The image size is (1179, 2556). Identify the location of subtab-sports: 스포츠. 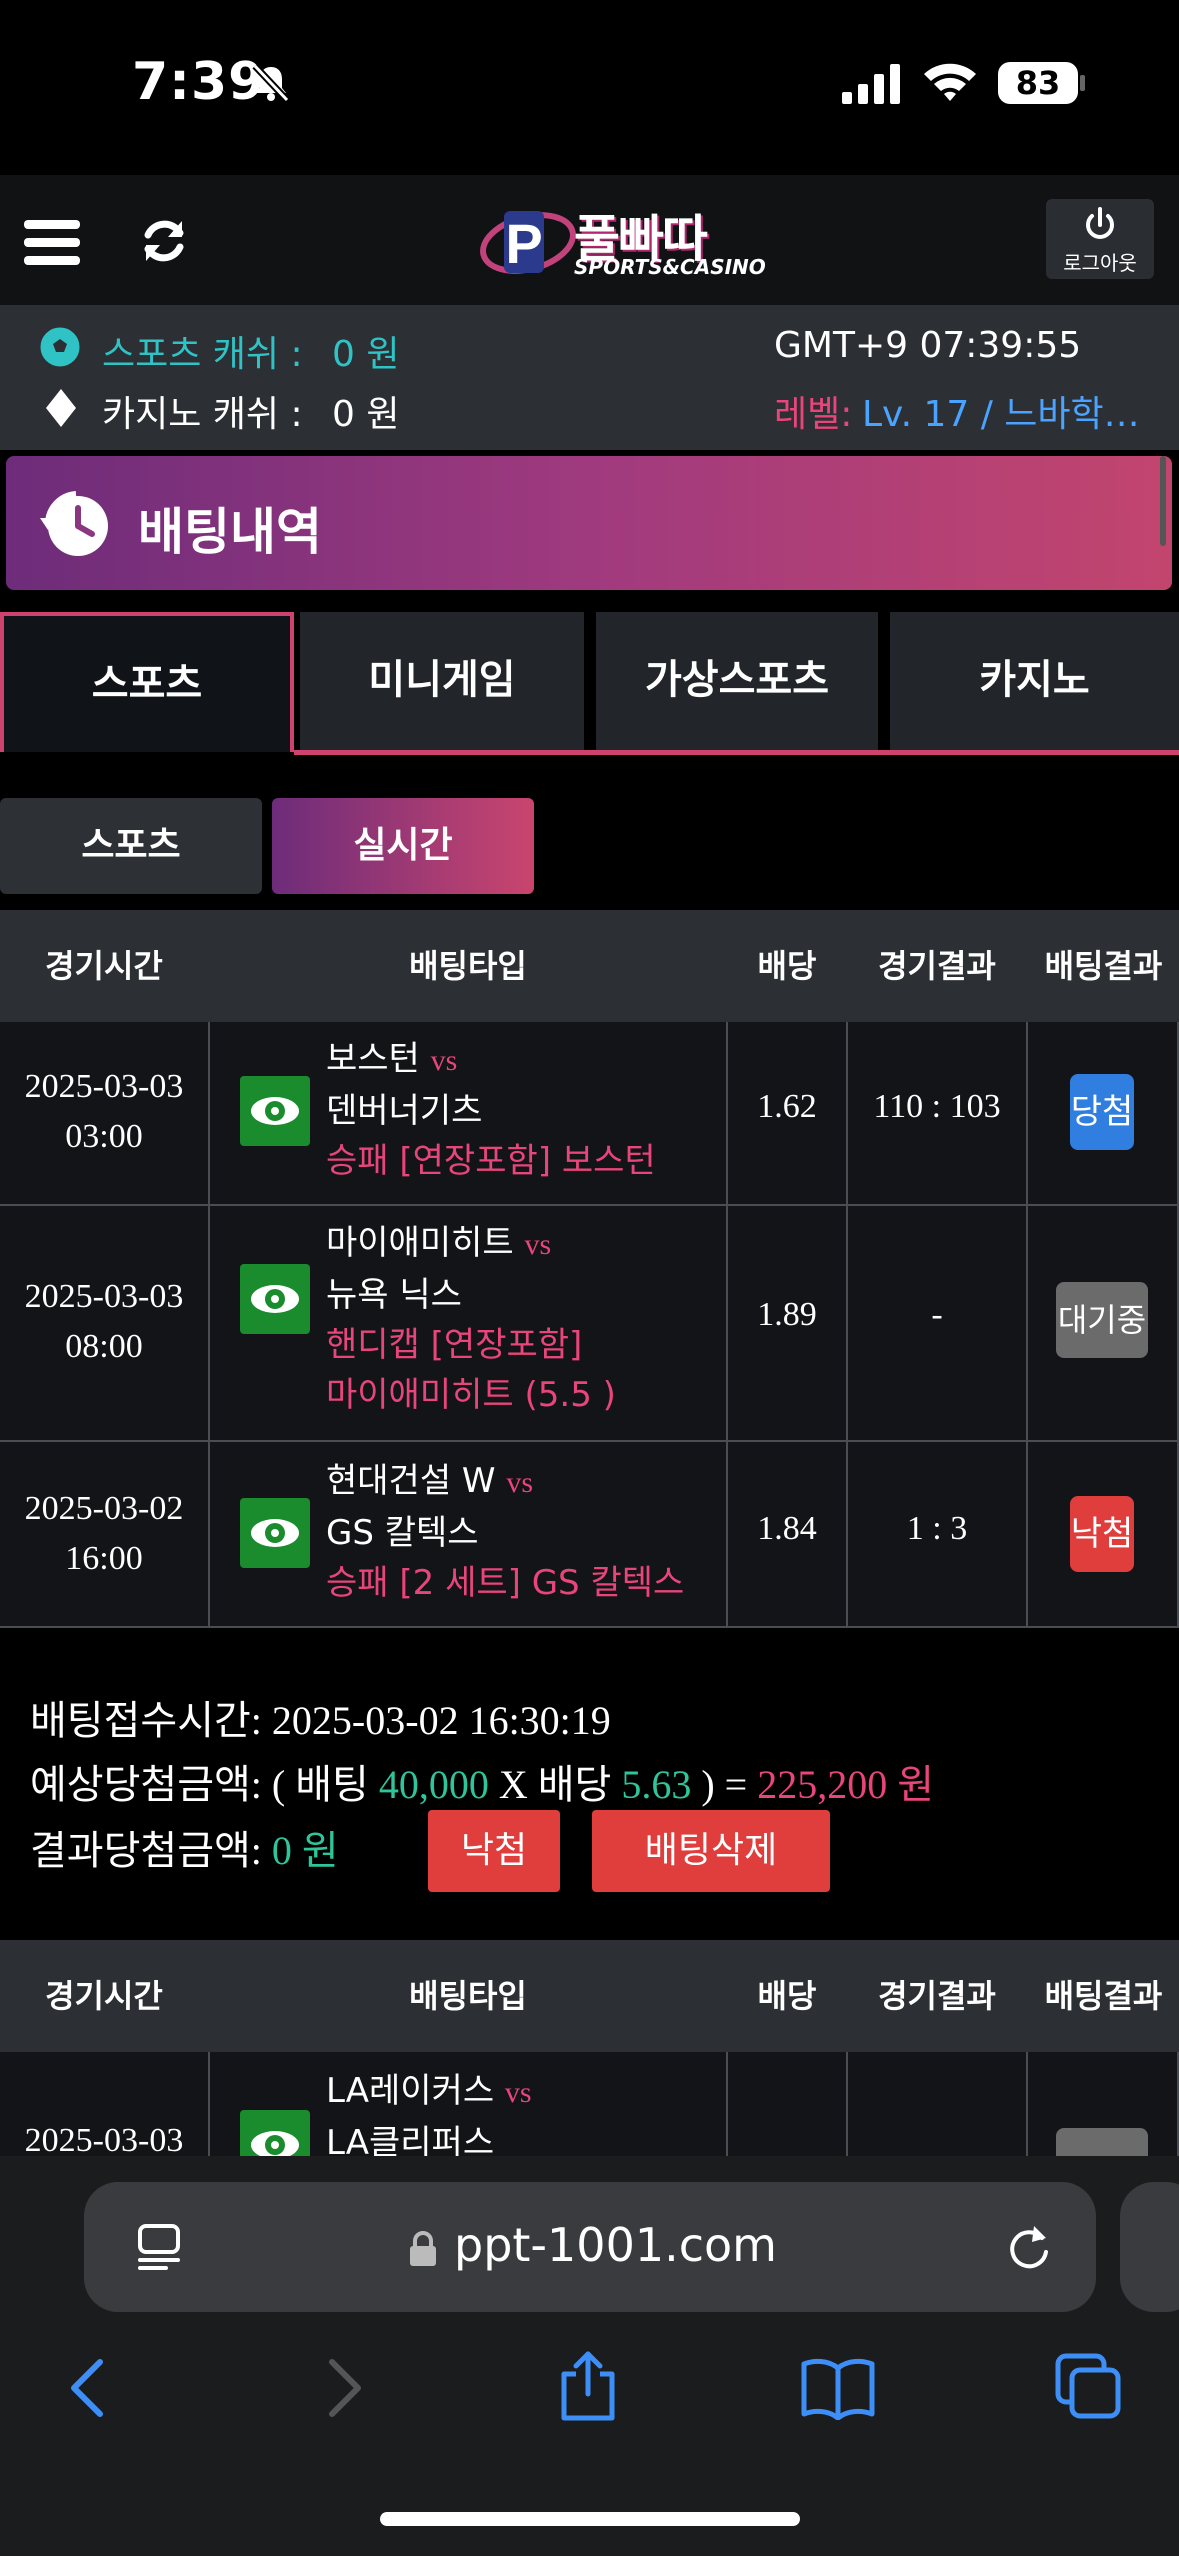
(131, 846).